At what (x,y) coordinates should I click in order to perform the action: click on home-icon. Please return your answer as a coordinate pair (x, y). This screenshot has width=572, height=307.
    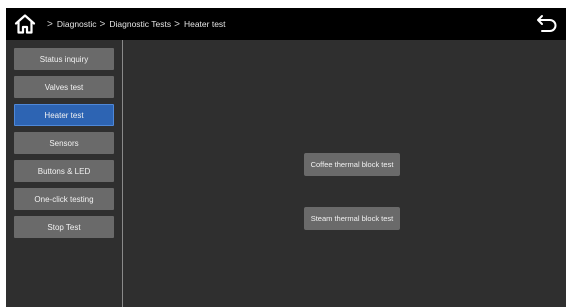
    Looking at the image, I should click on (25, 24).